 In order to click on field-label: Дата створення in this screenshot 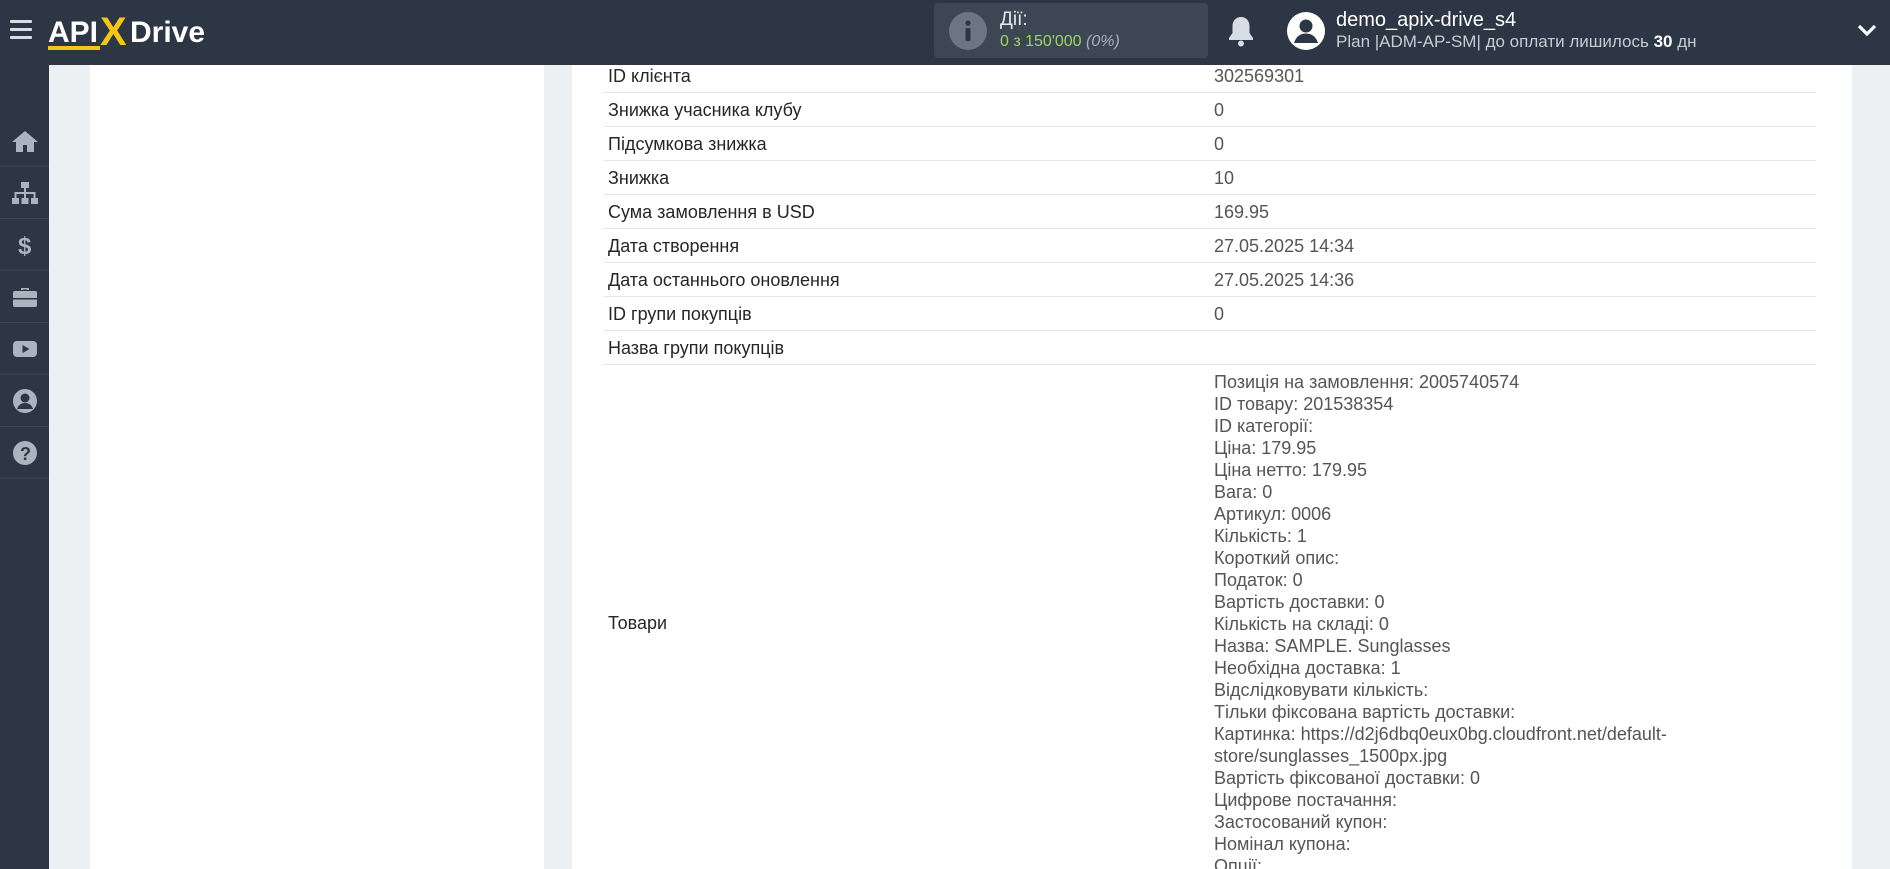, I will do `click(674, 246)`.